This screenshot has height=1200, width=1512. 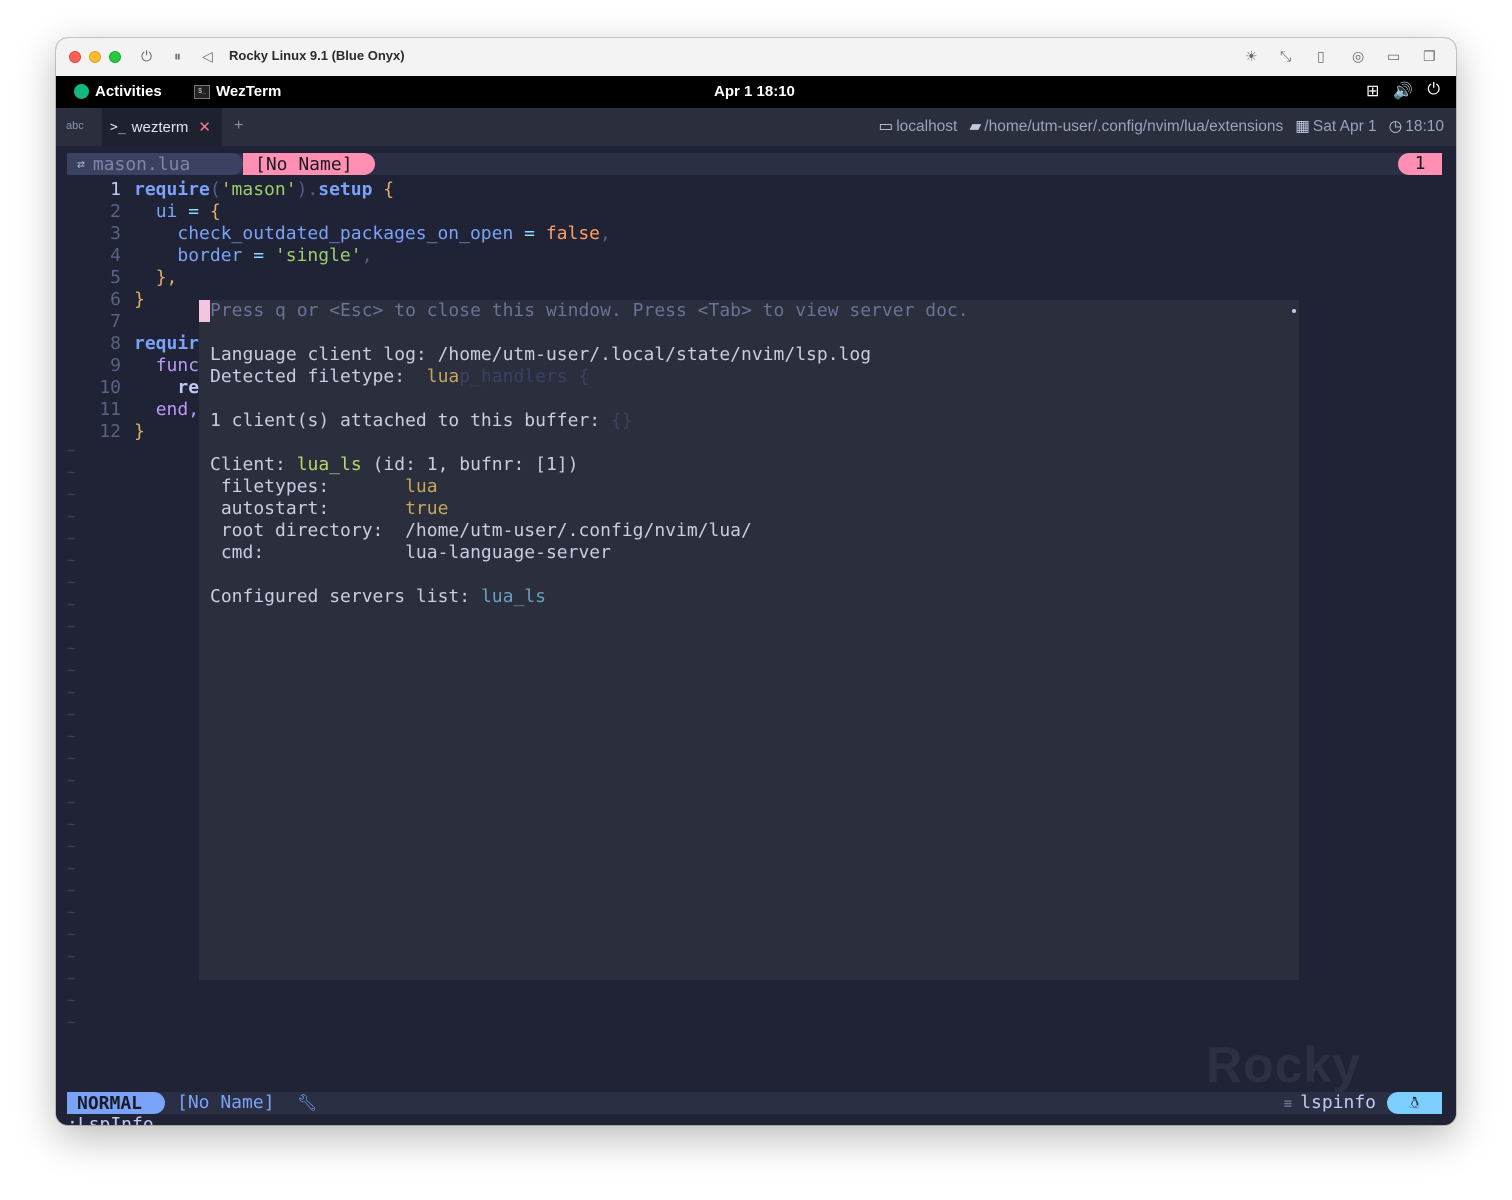 I want to click on buffer-tab-no-name: [No Name], so click(x=309, y=164).